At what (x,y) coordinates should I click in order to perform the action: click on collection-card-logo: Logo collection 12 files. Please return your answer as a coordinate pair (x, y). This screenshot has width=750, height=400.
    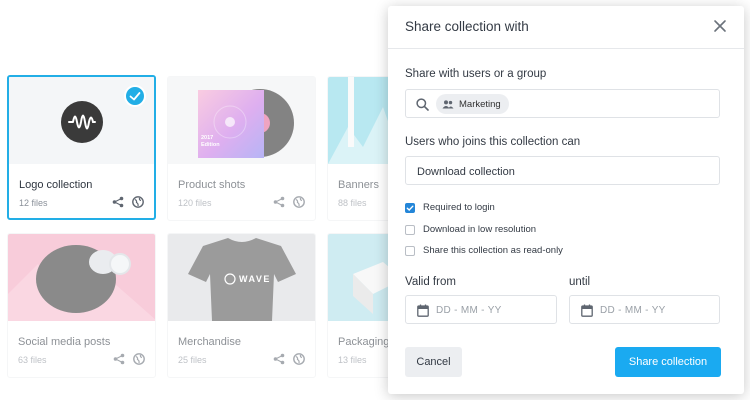
    Looking at the image, I should click on (81, 147).